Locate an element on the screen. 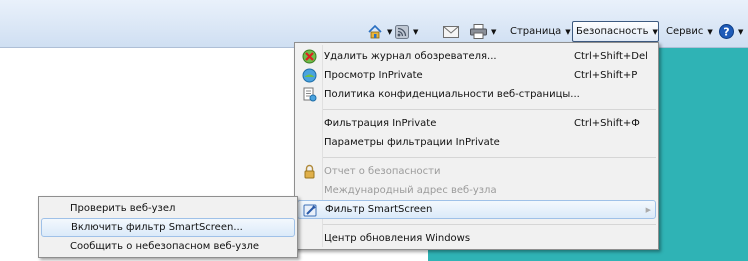  shortcut-text: Ctrl+Shift+Del is located at coordinates (611, 56).